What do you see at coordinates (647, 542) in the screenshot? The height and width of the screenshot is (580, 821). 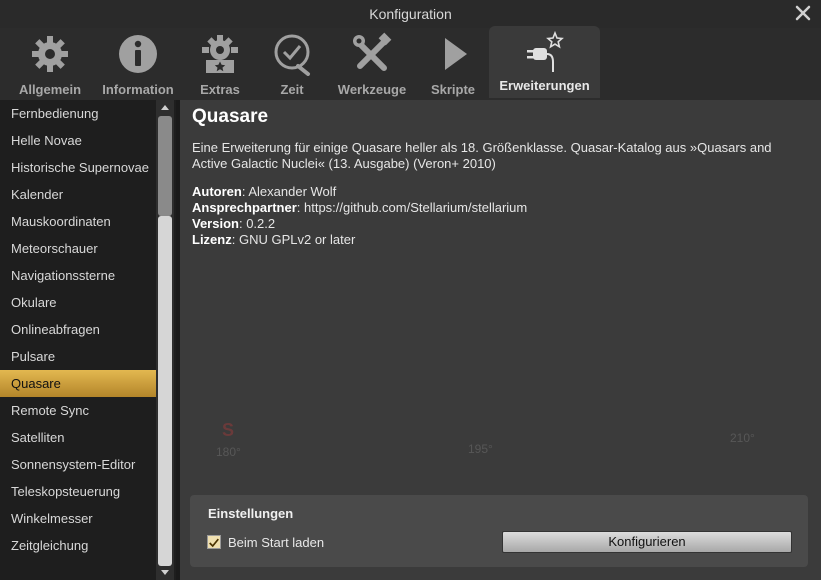 I see `configure-button: Konfigurieren` at bounding box center [647, 542].